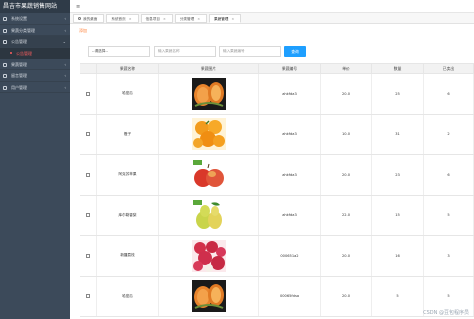 The image size is (474, 319). I want to click on tab-home: 系统首页 ×, so click(122, 18).